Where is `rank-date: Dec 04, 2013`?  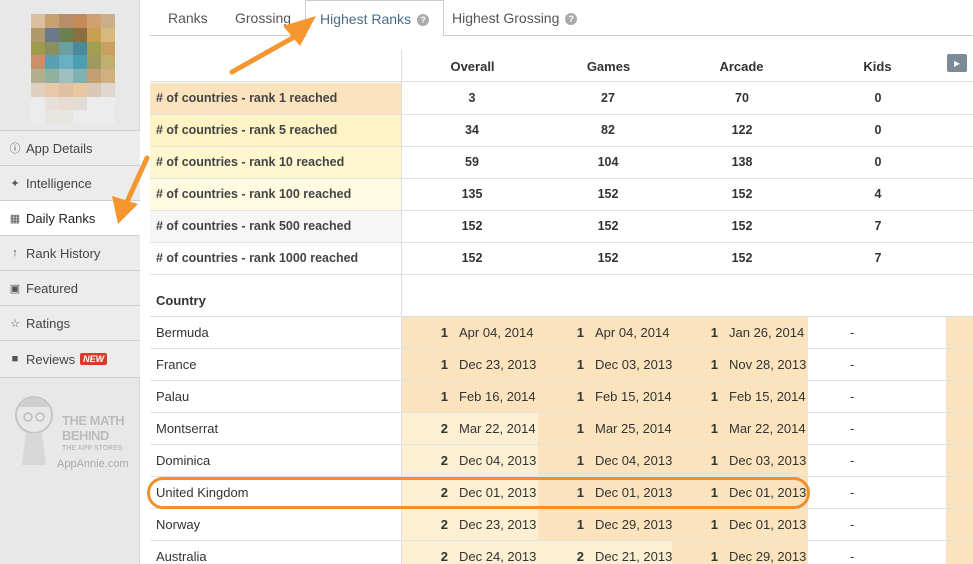
rank-date: Dec 04, 2013 is located at coordinates (498, 460).